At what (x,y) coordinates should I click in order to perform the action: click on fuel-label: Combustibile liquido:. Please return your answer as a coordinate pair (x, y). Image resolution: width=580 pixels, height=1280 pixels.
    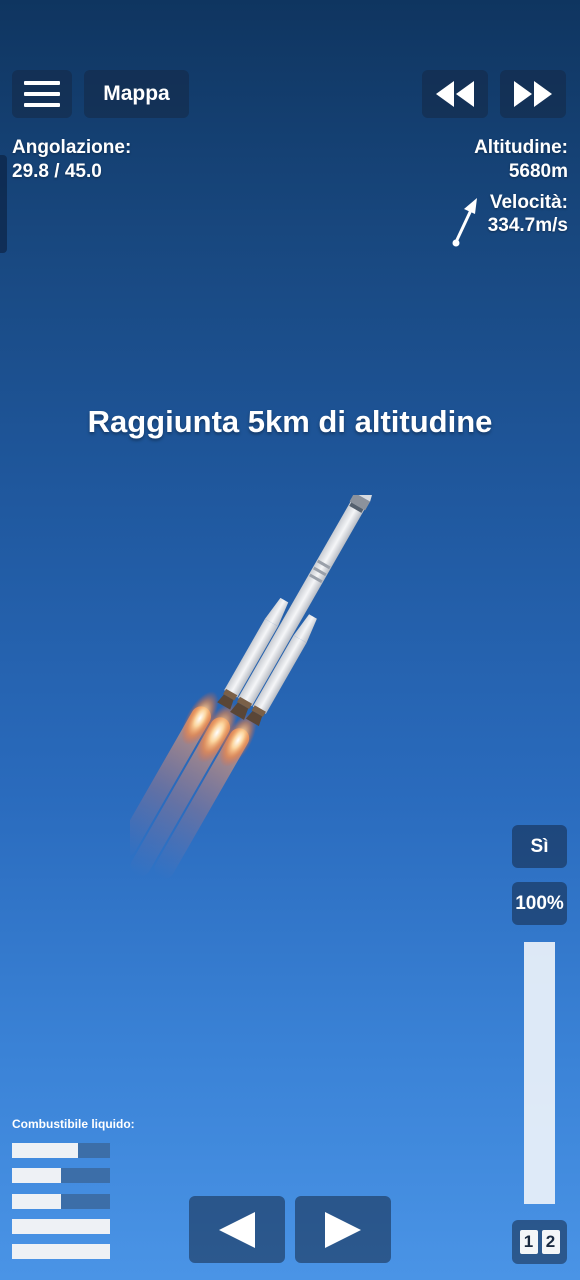
    Looking at the image, I should click on (73, 1124).